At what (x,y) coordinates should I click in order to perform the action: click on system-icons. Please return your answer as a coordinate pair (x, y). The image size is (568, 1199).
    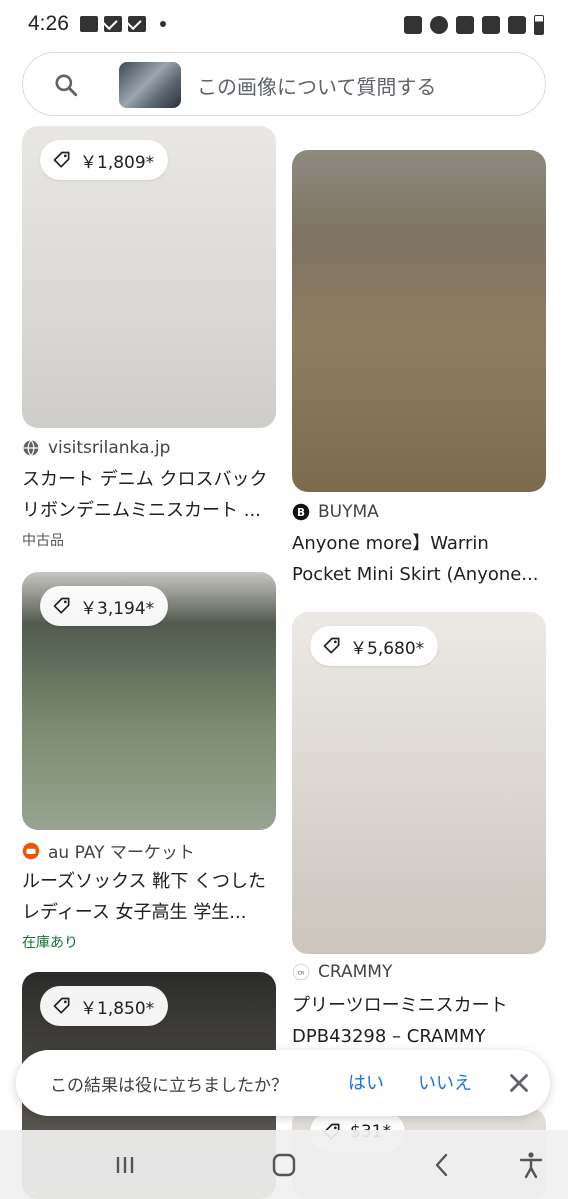
    Looking at the image, I should click on (474, 25).